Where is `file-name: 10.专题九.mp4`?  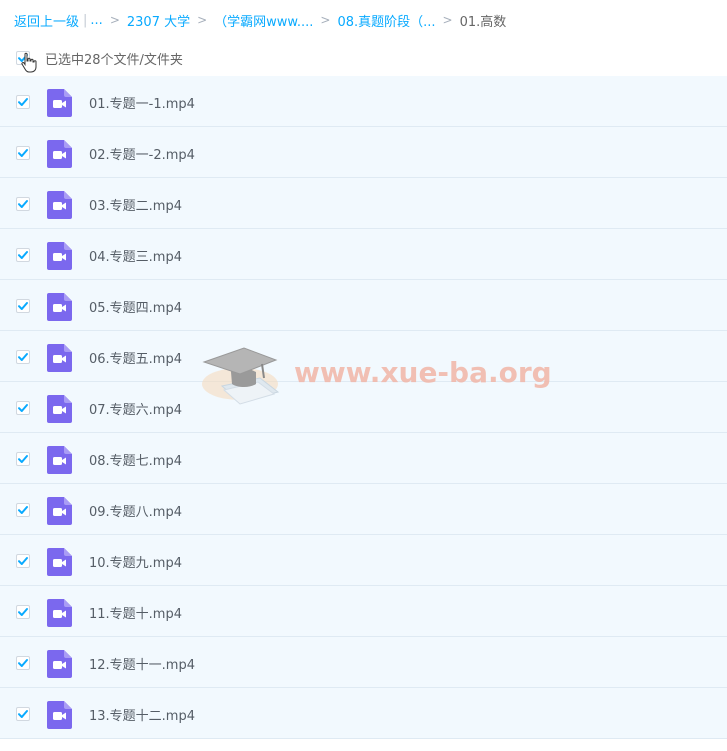 file-name: 10.专题九.mp4 is located at coordinates (135, 561).